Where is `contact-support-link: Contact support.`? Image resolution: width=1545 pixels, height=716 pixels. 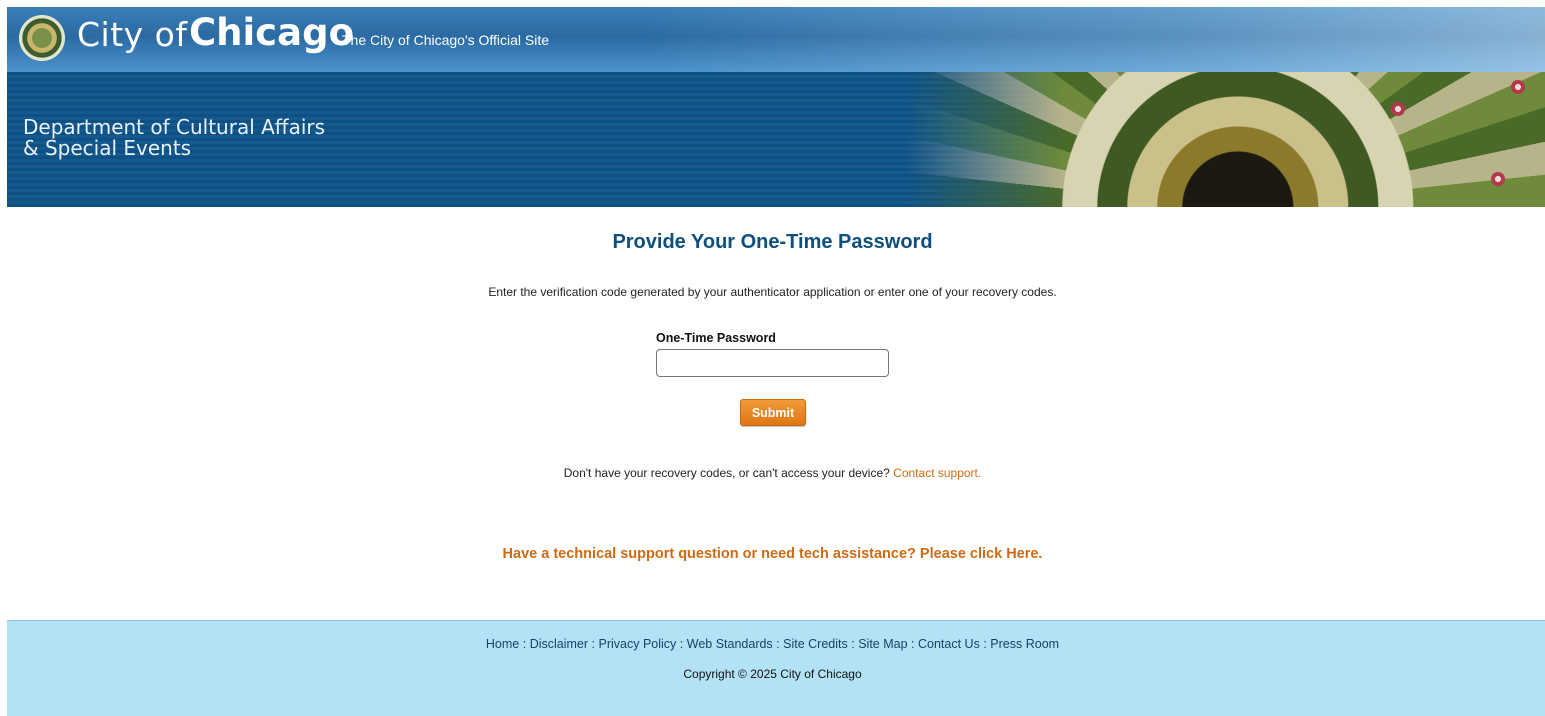 contact-support-link: Contact support. is located at coordinates (937, 473).